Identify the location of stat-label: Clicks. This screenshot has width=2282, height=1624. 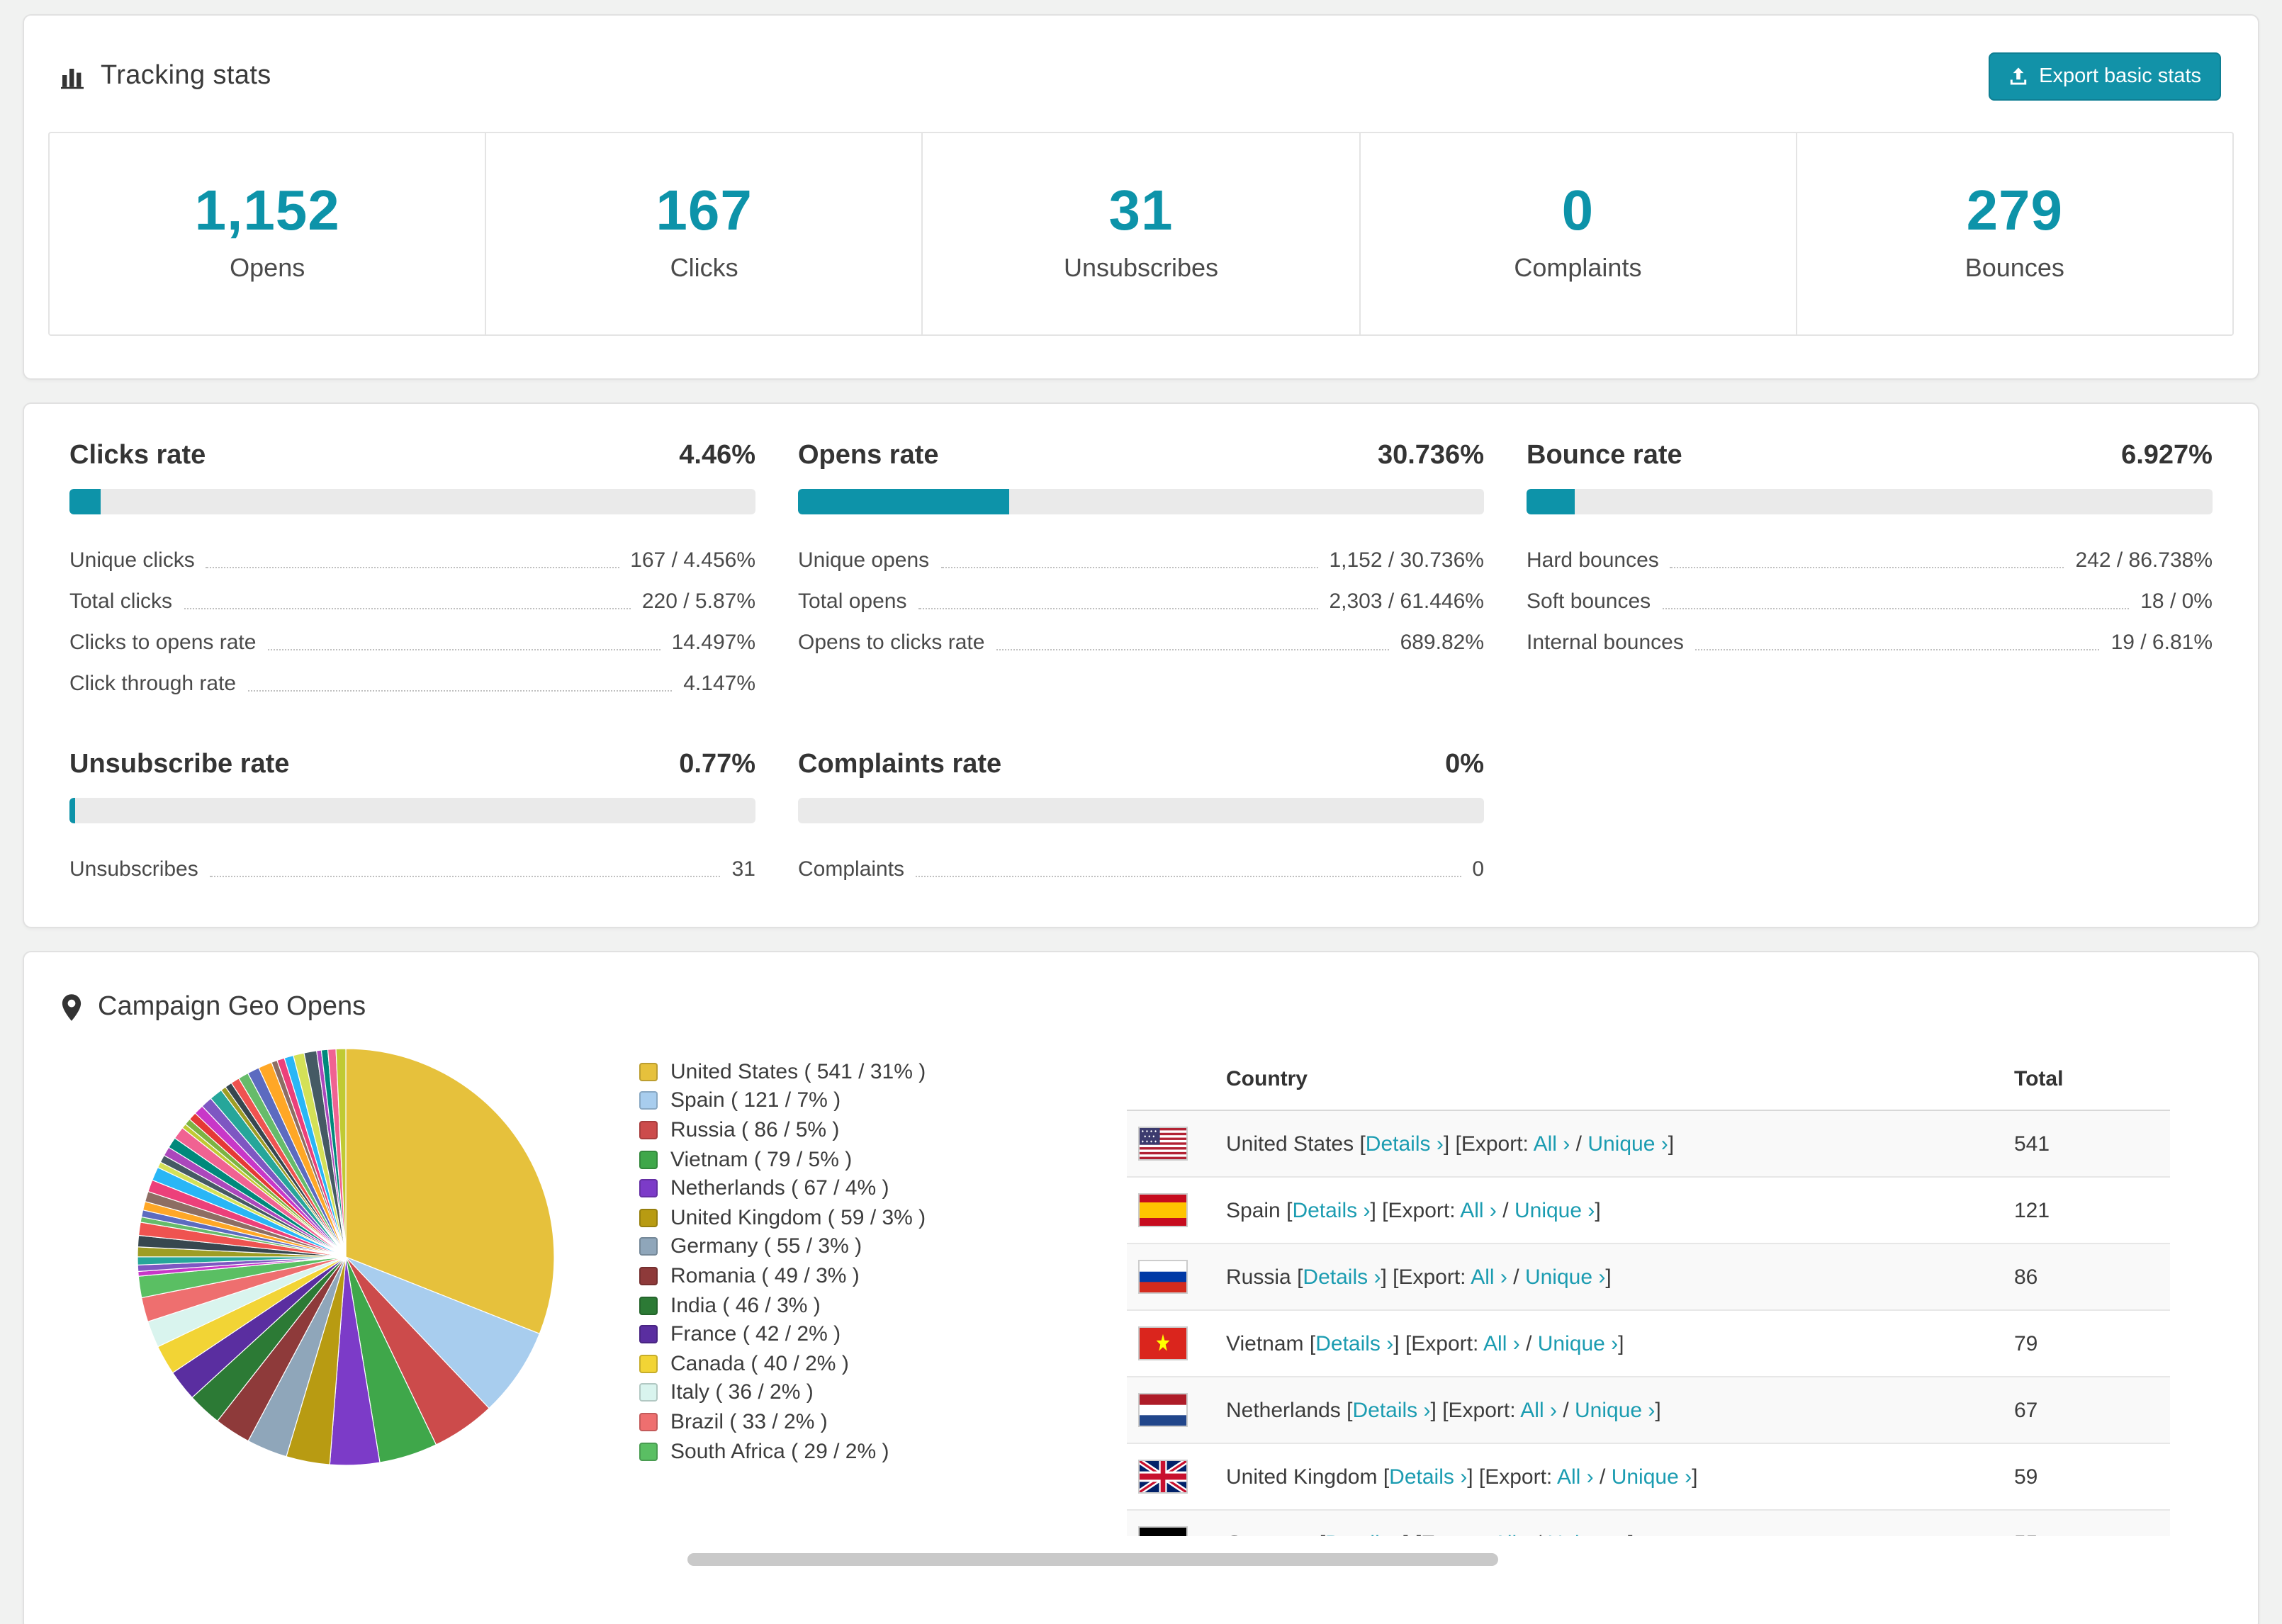
(704, 268).